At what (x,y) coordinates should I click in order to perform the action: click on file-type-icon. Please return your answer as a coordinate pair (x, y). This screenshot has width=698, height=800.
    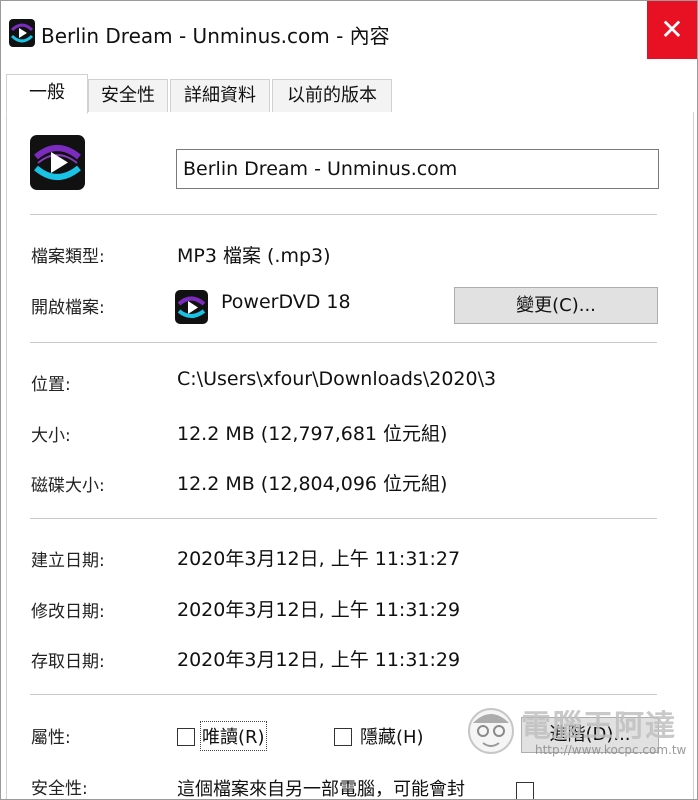
    Looking at the image, I should click on (57, 162).